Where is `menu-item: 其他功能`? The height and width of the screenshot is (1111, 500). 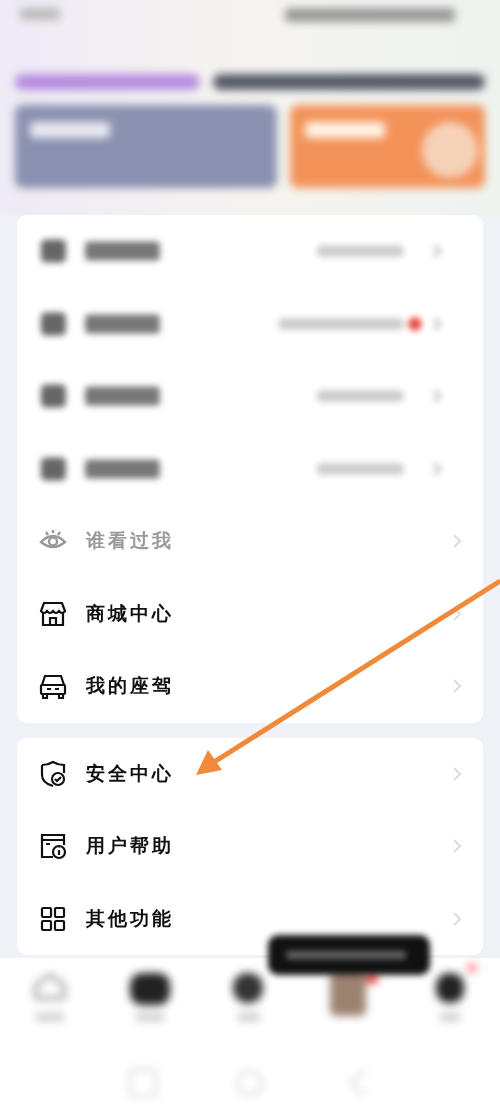
menu-item: 其他功能 is located at coordinates (250, 918).